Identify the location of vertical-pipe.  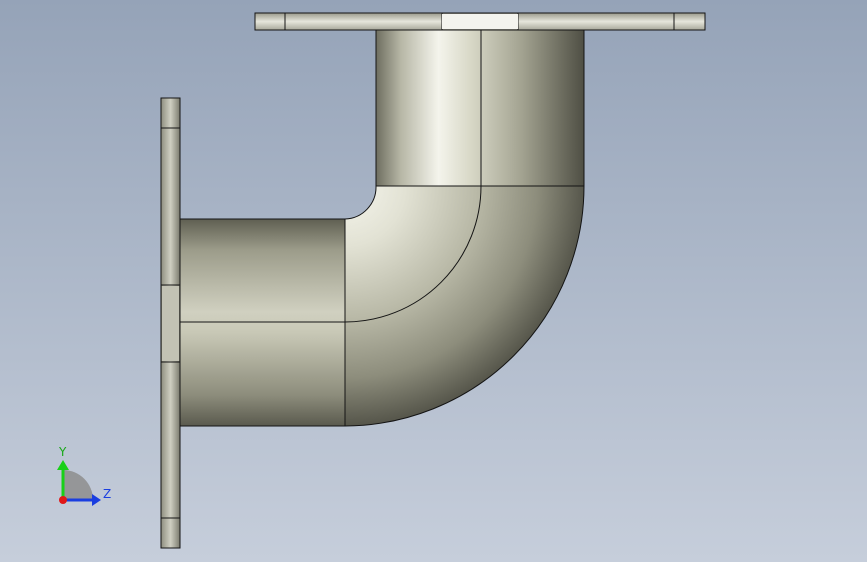
(480, 108).